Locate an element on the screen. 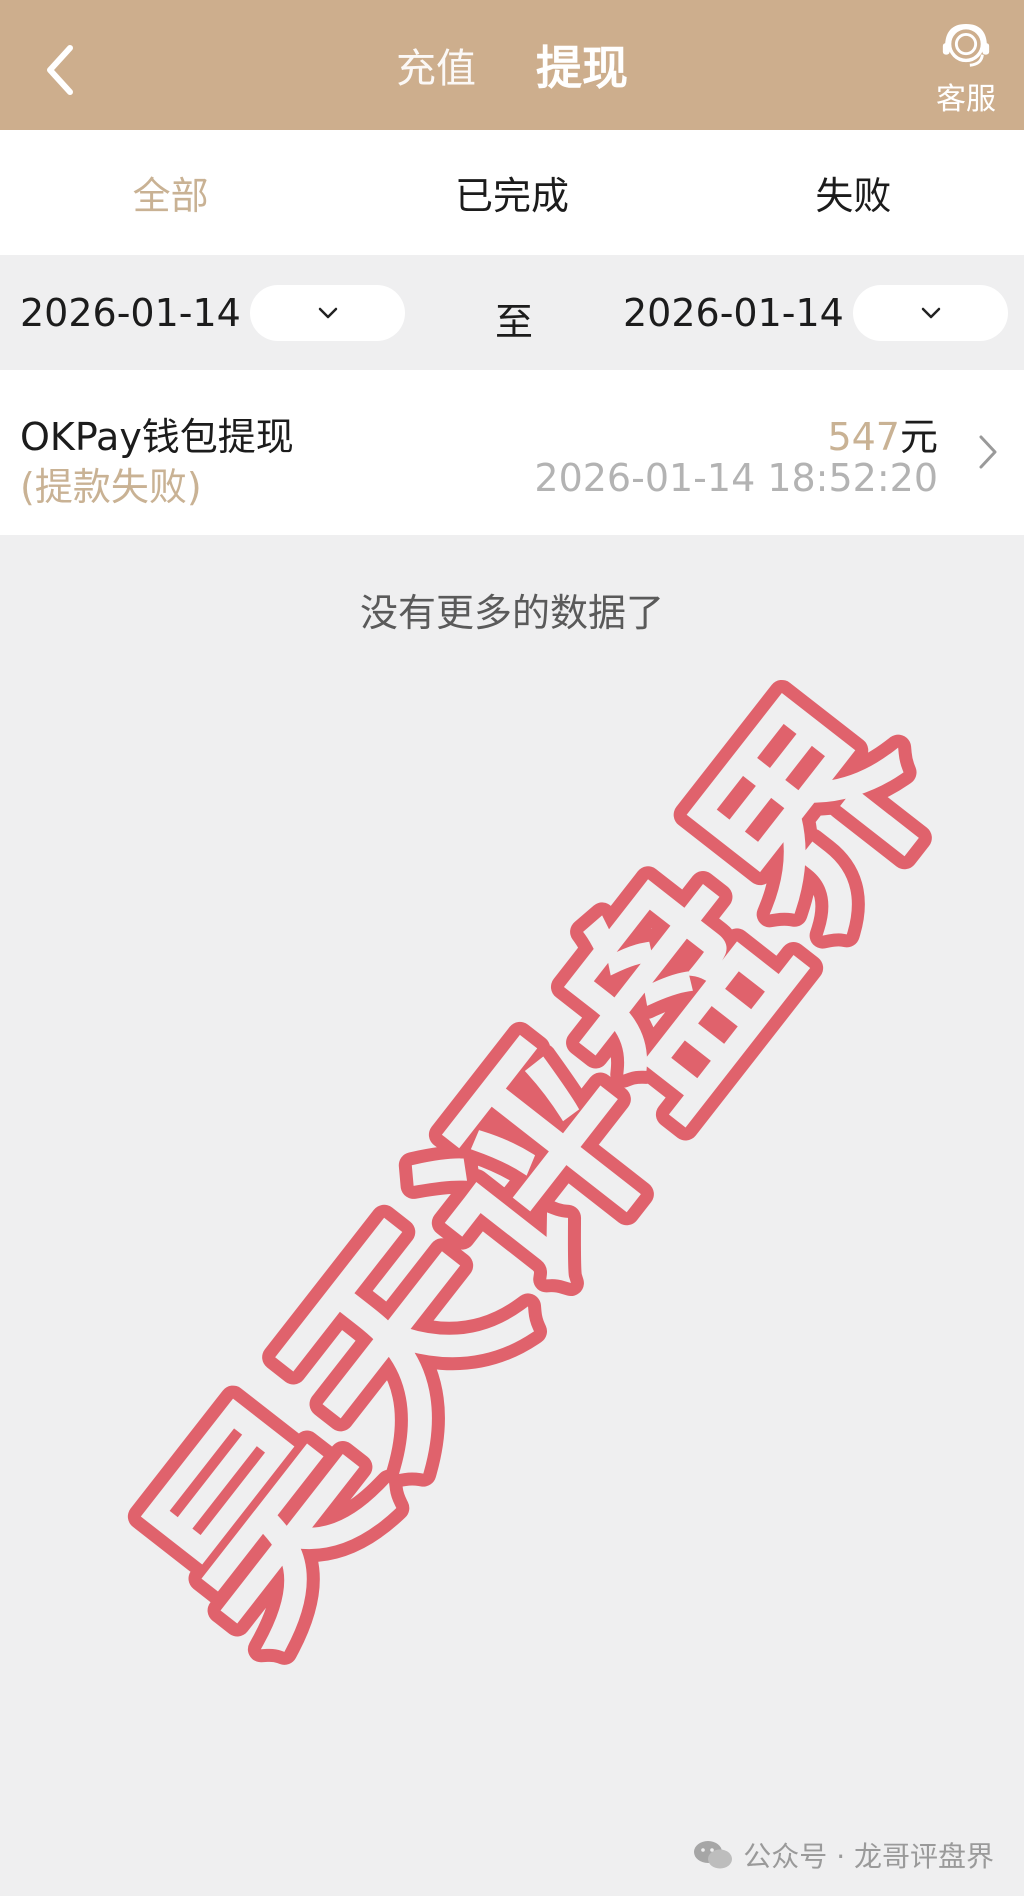  filter-tab-completed: 已完成 is located at coordinates (511, 192).